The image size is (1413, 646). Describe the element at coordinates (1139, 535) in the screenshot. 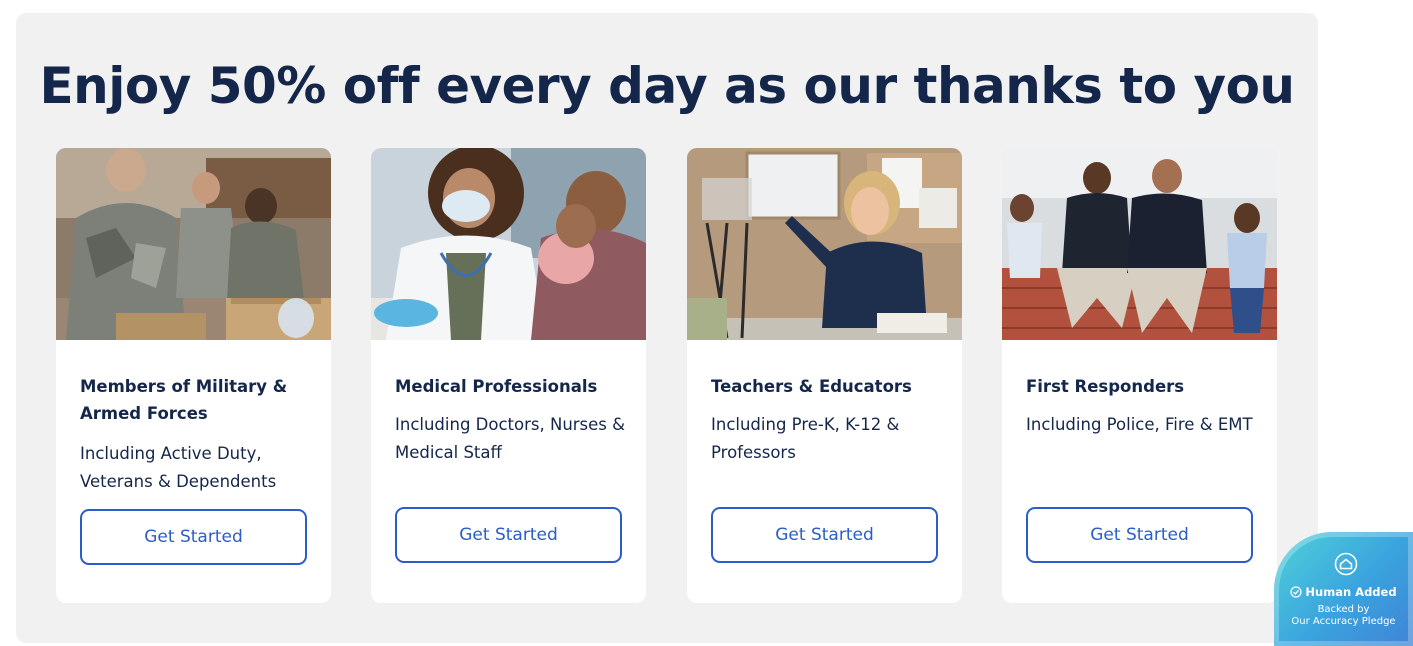

I see `get-started-button-first-responders: Get Started` at that location.